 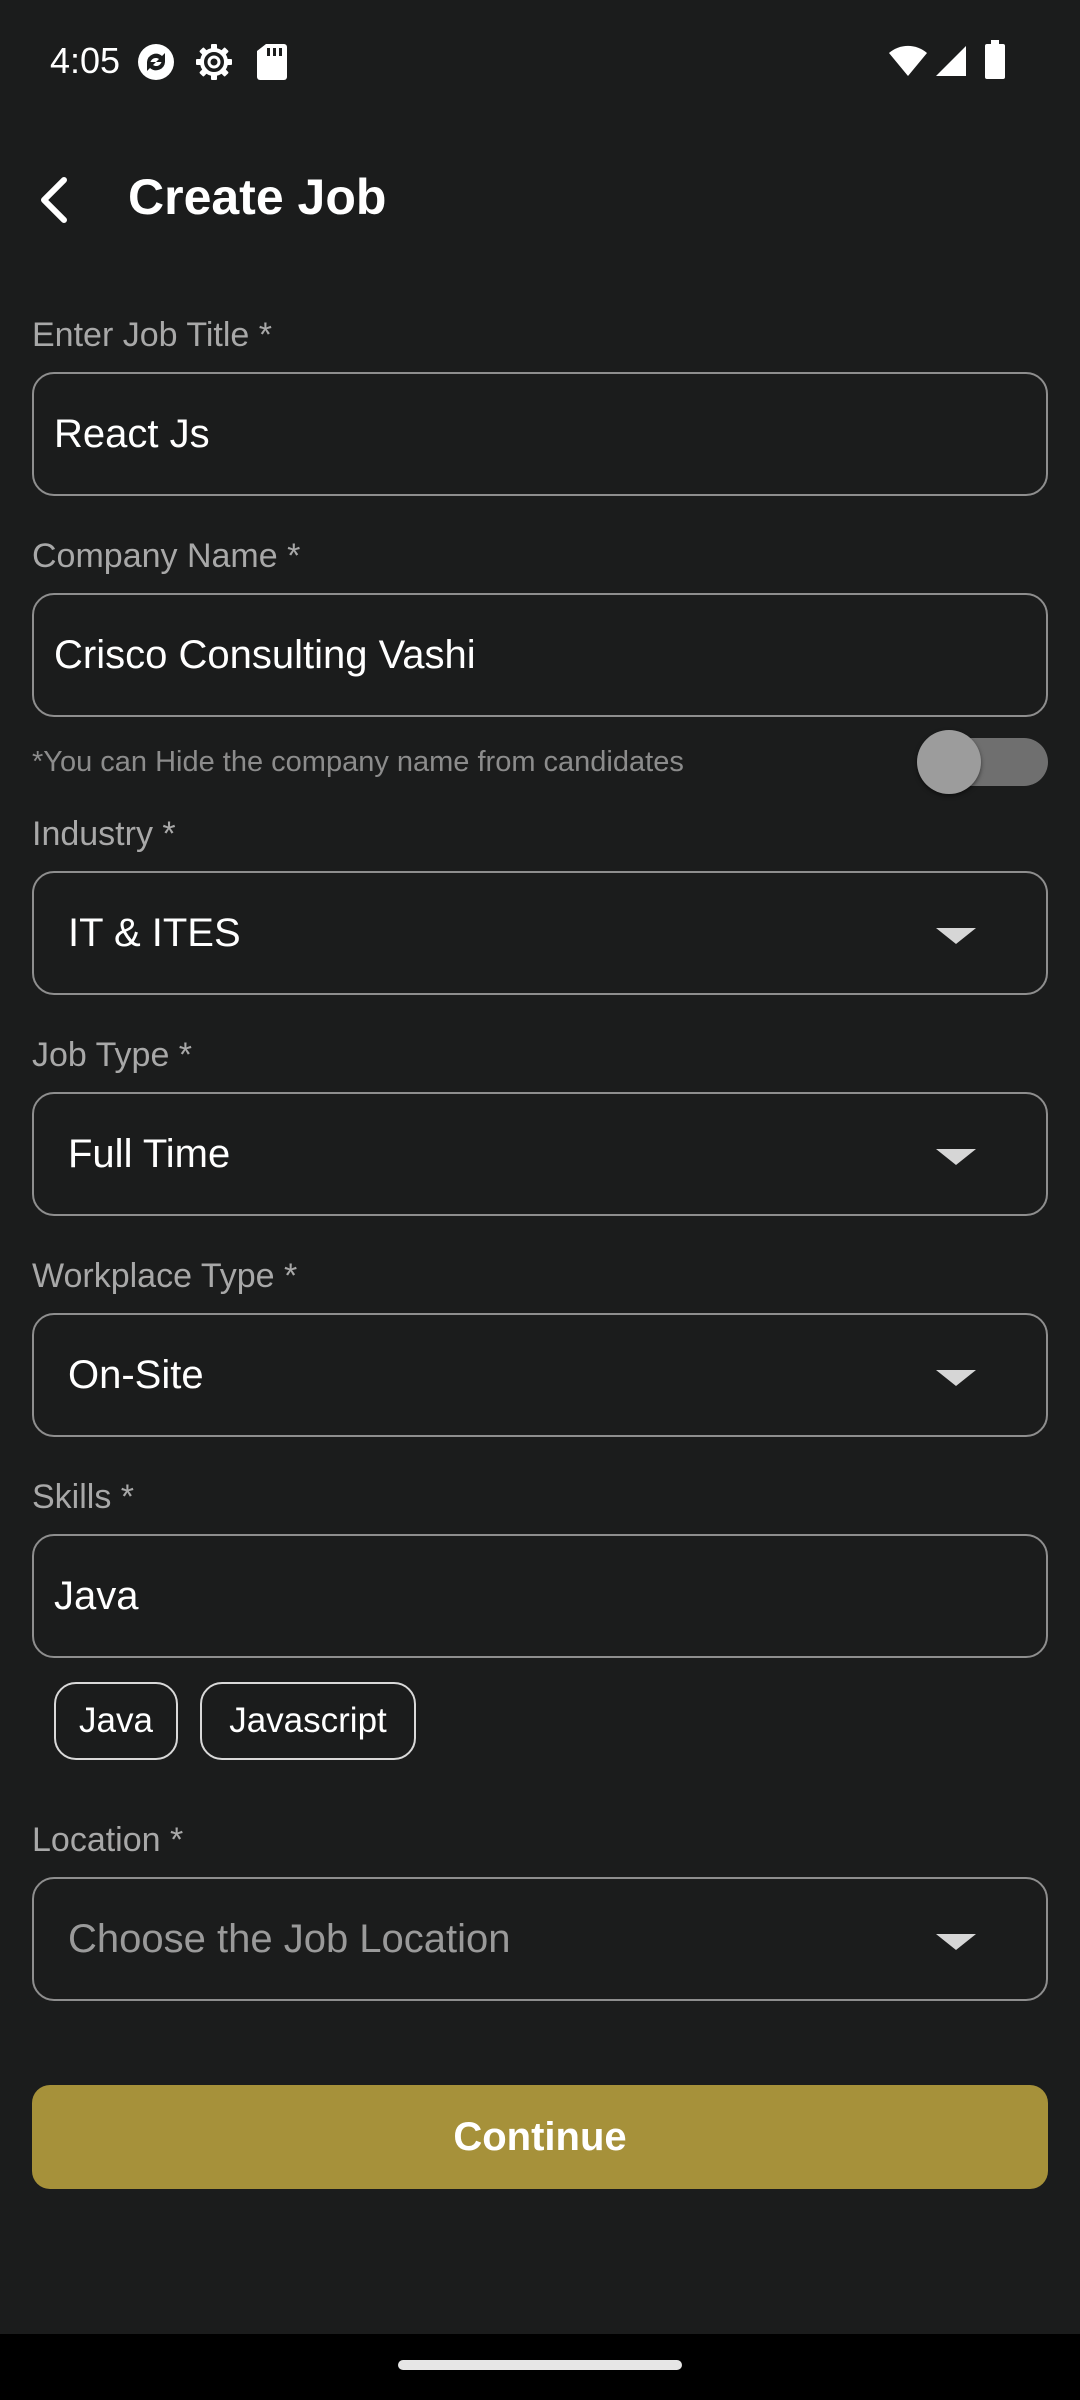 I want to click on back-button, so click(x=54, y=200).